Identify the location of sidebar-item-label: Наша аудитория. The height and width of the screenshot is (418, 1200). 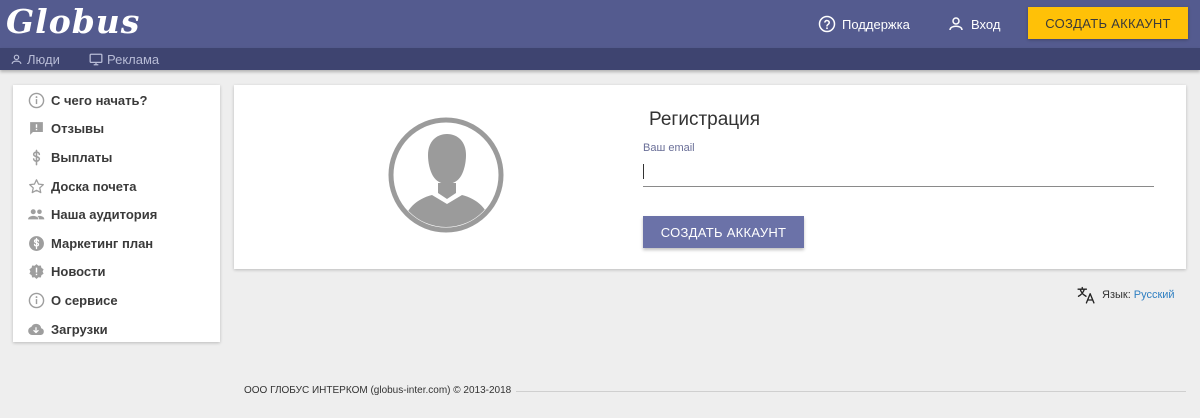
(104, 215).